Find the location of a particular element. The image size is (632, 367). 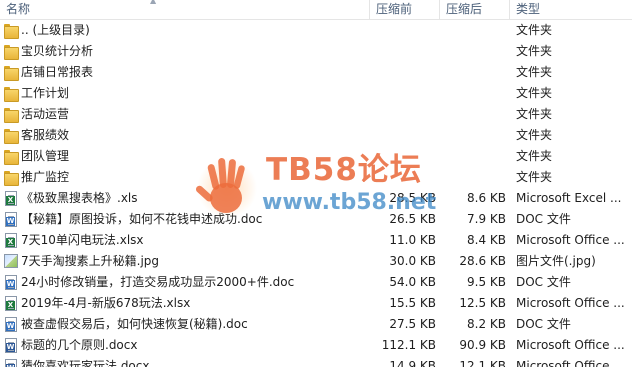

doc-file-icon: W is located at coordinates (11, 282).